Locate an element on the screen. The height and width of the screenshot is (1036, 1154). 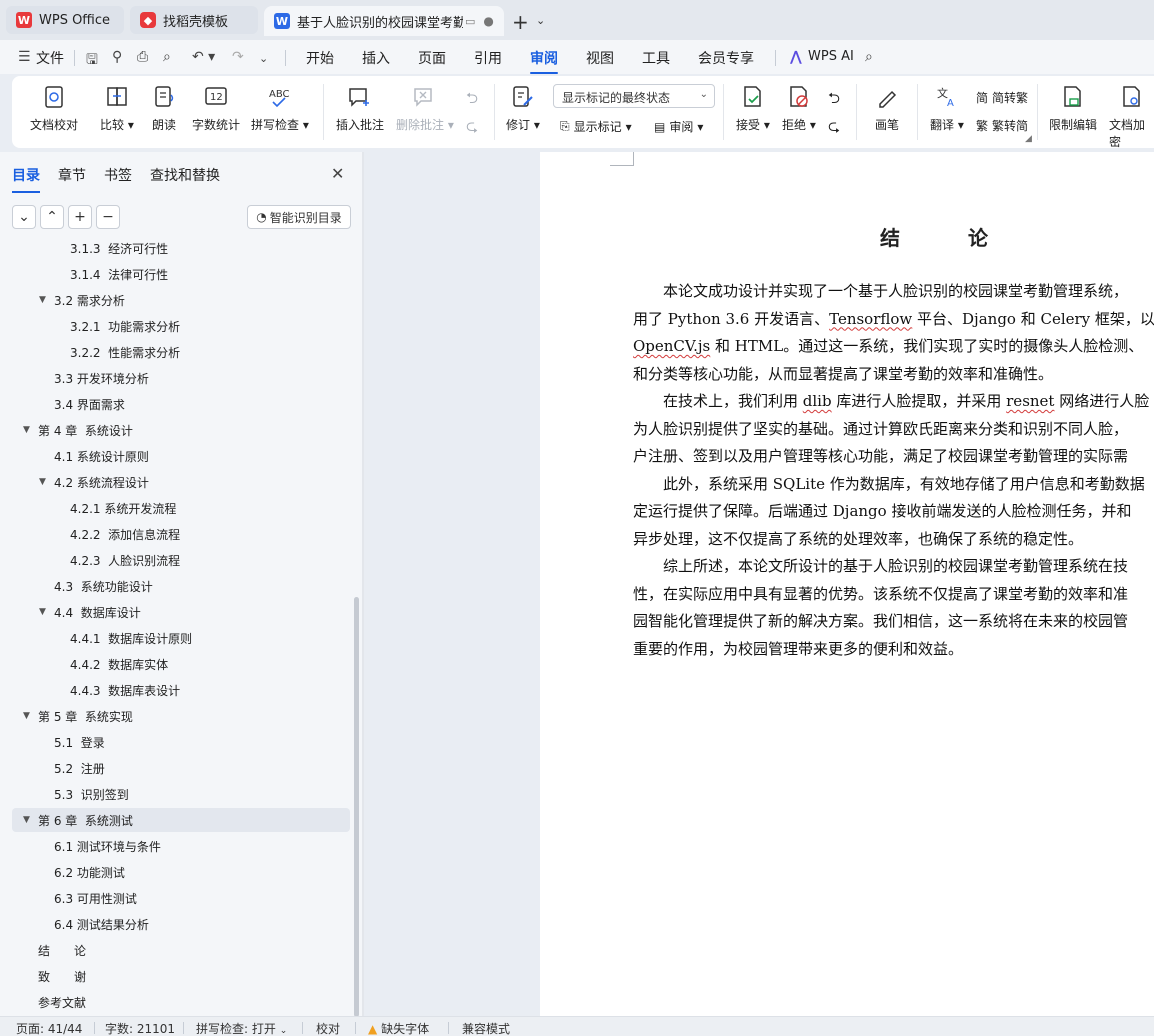
word-count-indicator: 字数: 21101 is located at coordinates (140, 1028).